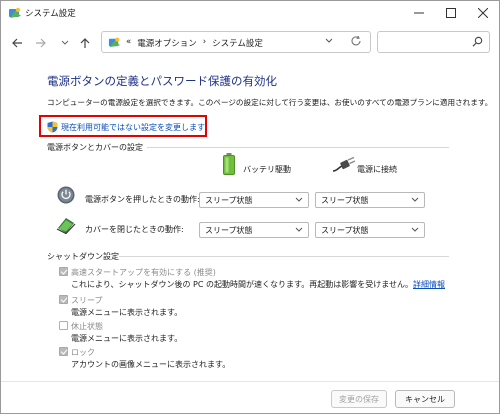 Image resolution: width=500 pixels, height=414 pixels. I want to click on breadcrumb: « 電源オプション › システム設定, so click(194, 43).